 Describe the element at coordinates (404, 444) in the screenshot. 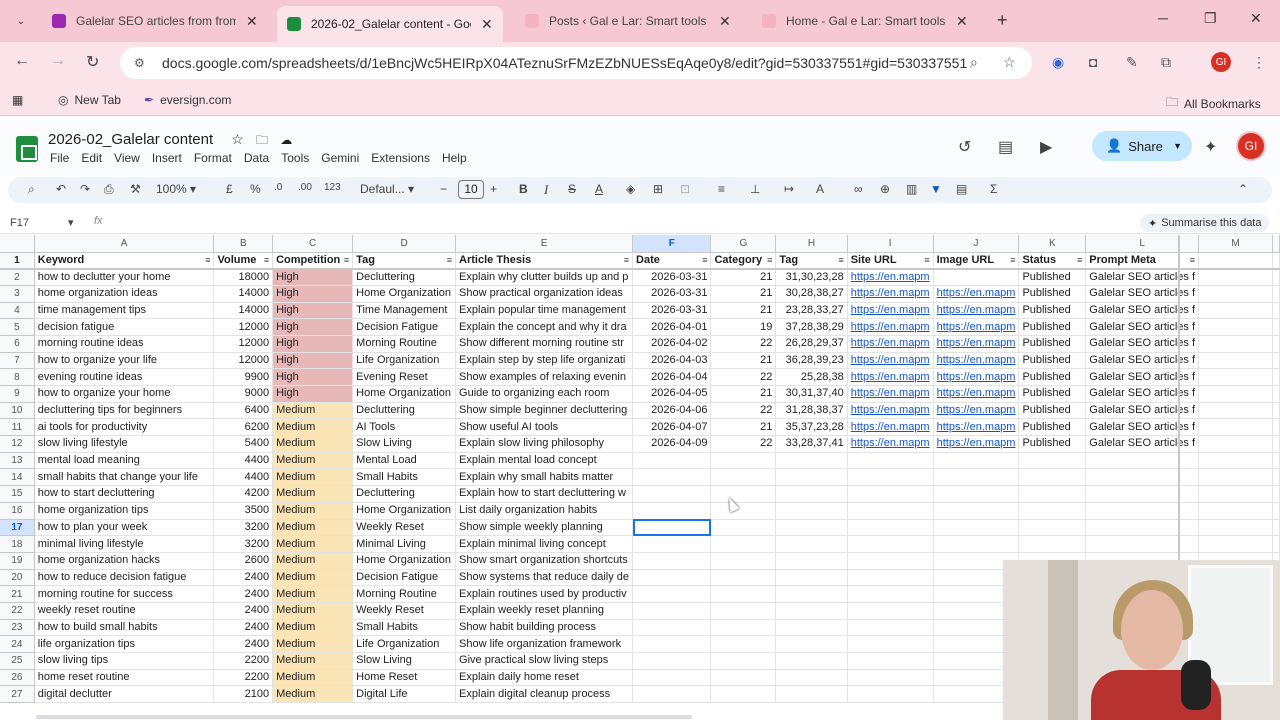

I see `cell-tag: Slow Living` at that location.